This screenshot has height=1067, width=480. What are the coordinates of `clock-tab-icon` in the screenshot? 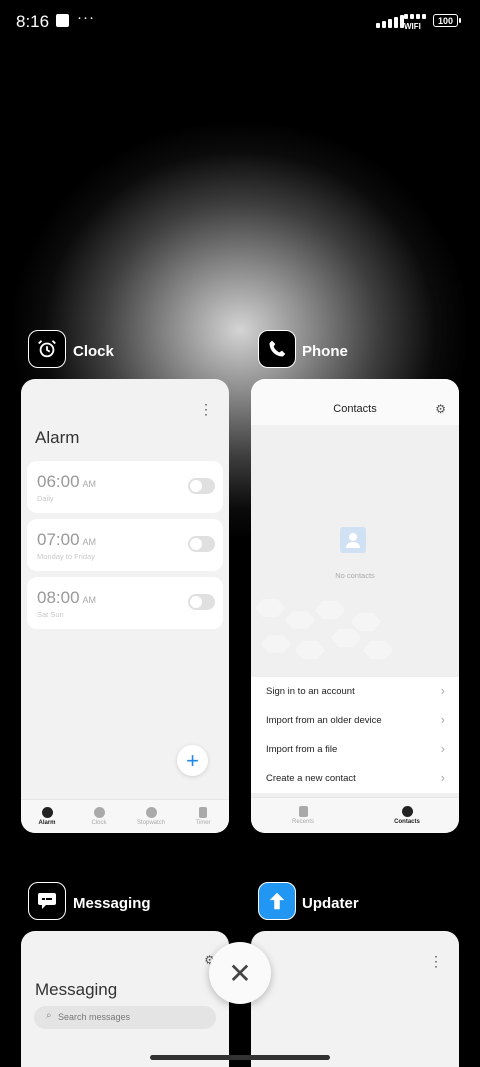 It's located at (99, 812).